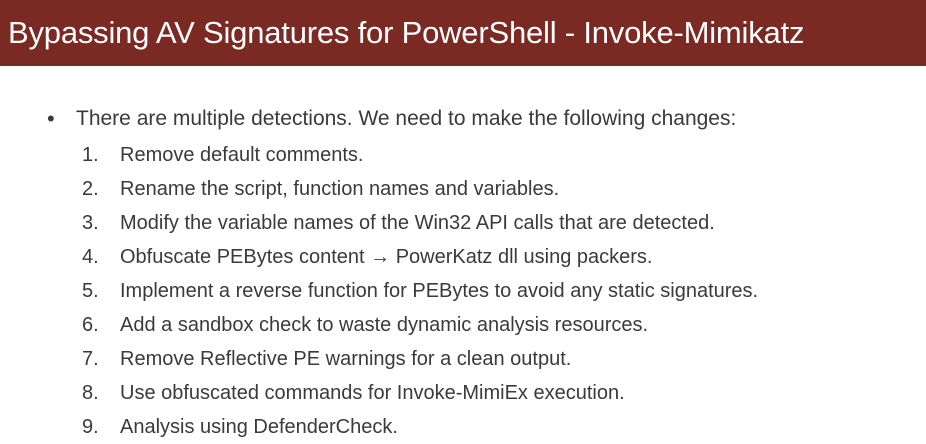 Image resolution: width=926 pixels, height=444 pixels. Describe the element at coordinates (90, 155) in the screenshot. I see `step-number: 1.` at that location.